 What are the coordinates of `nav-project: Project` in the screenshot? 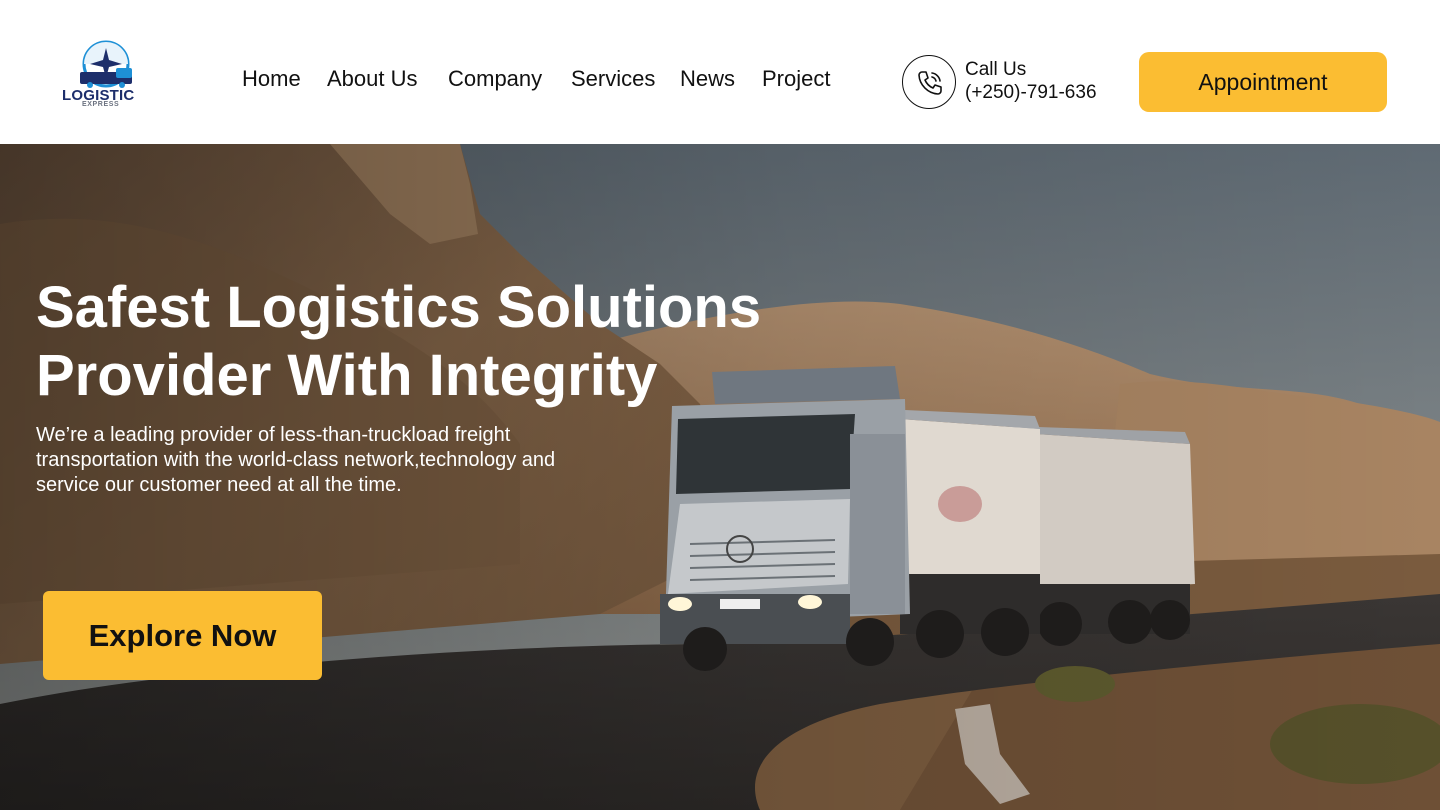 It's located at (796, 79).